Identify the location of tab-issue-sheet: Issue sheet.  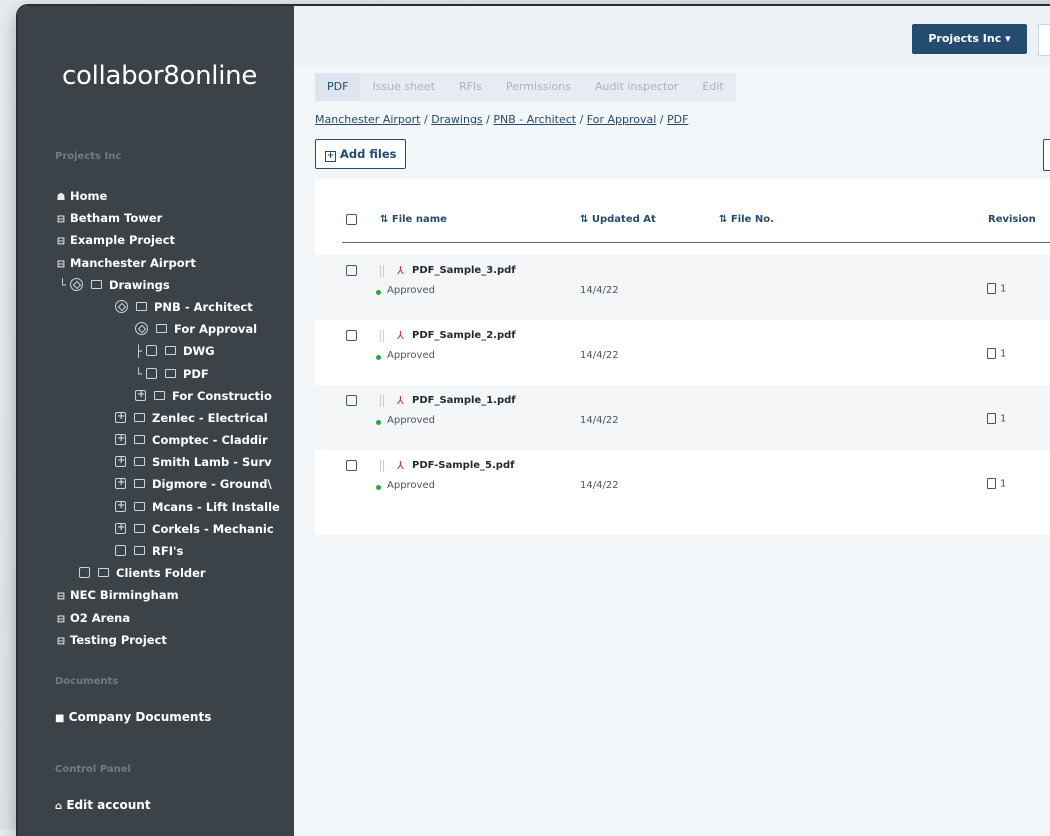
(403, 87).